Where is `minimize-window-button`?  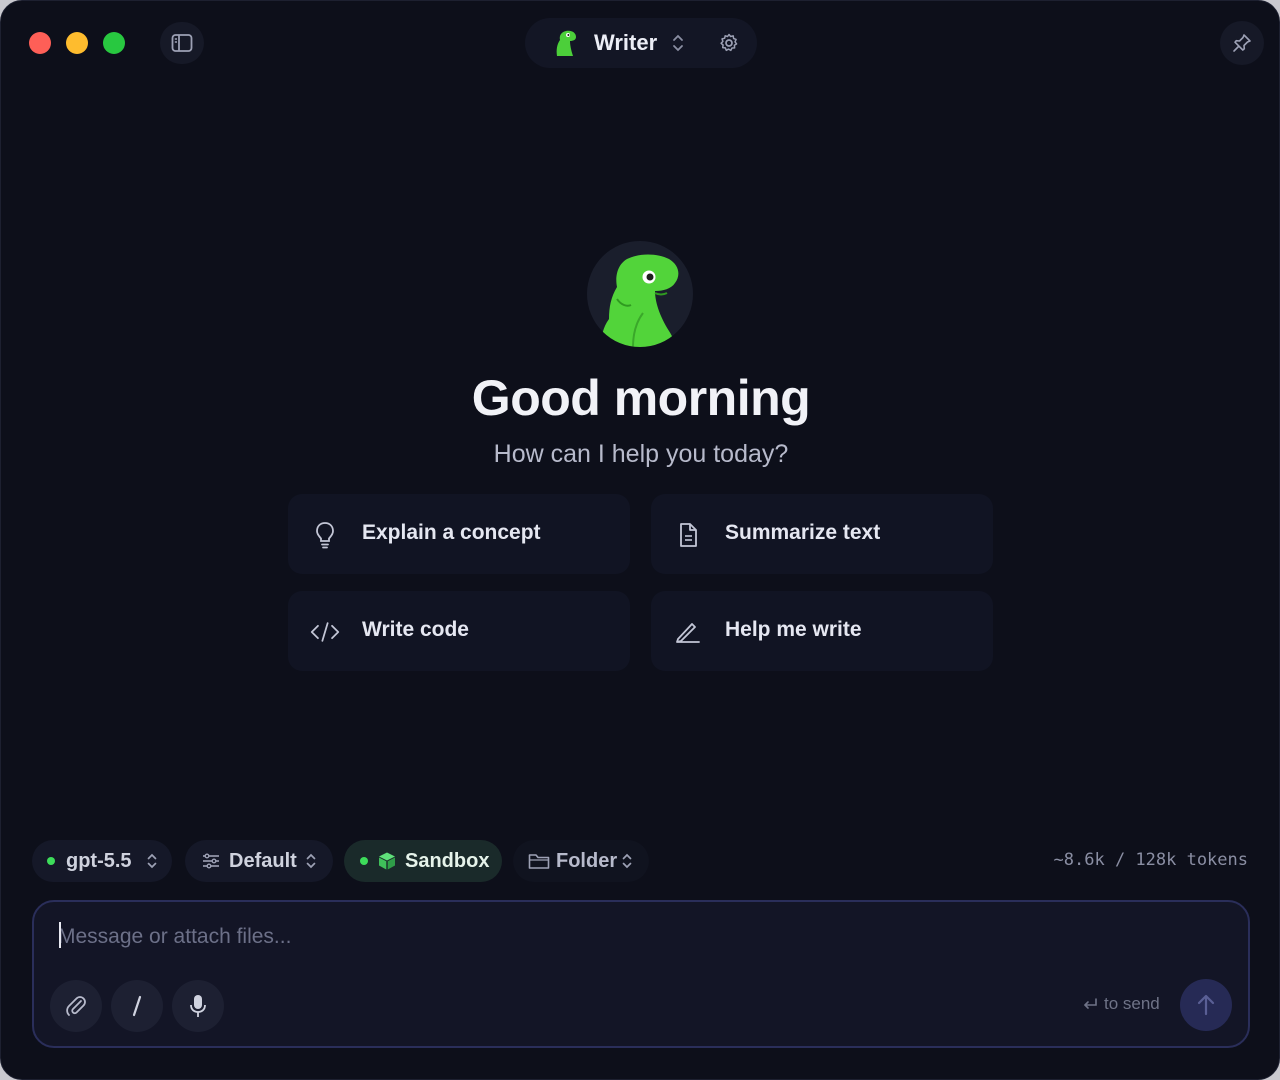 minimize-window-button is located at coordinates (77, 43).